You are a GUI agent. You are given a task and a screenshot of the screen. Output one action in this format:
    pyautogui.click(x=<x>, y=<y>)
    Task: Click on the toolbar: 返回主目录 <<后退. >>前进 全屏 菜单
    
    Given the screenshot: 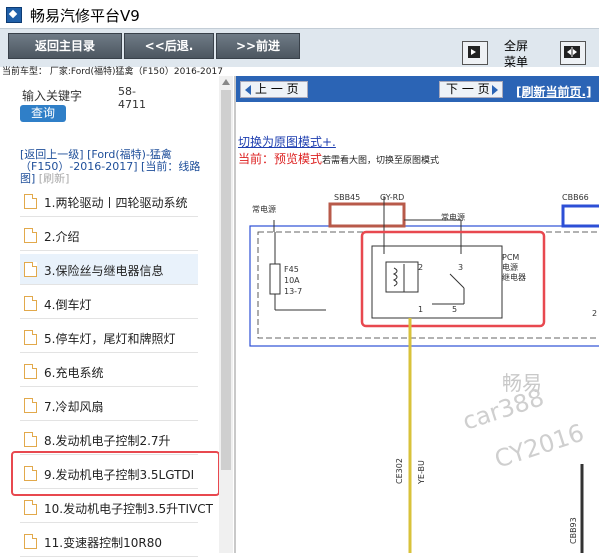 What is the action you would take?
    pyautogui.click(x=299, y=49)
    